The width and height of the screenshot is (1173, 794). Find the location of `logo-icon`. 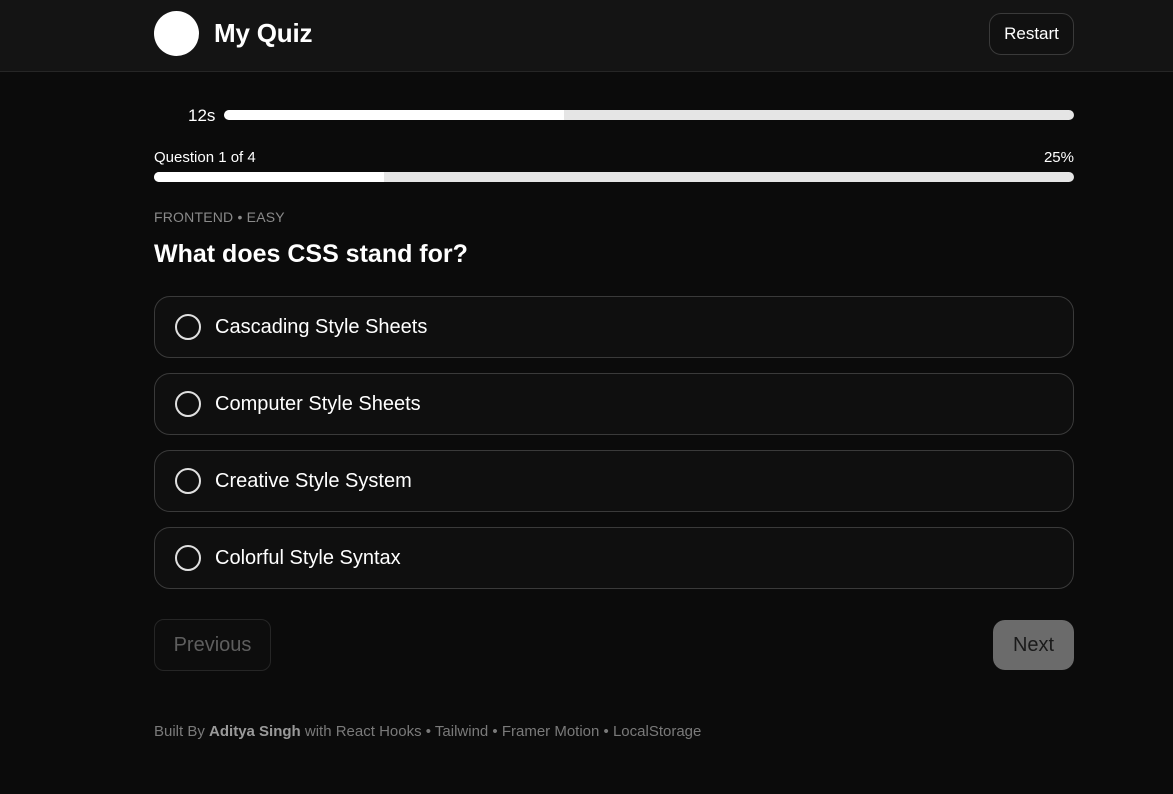

logo-icon is located at coordinates (176, 33).